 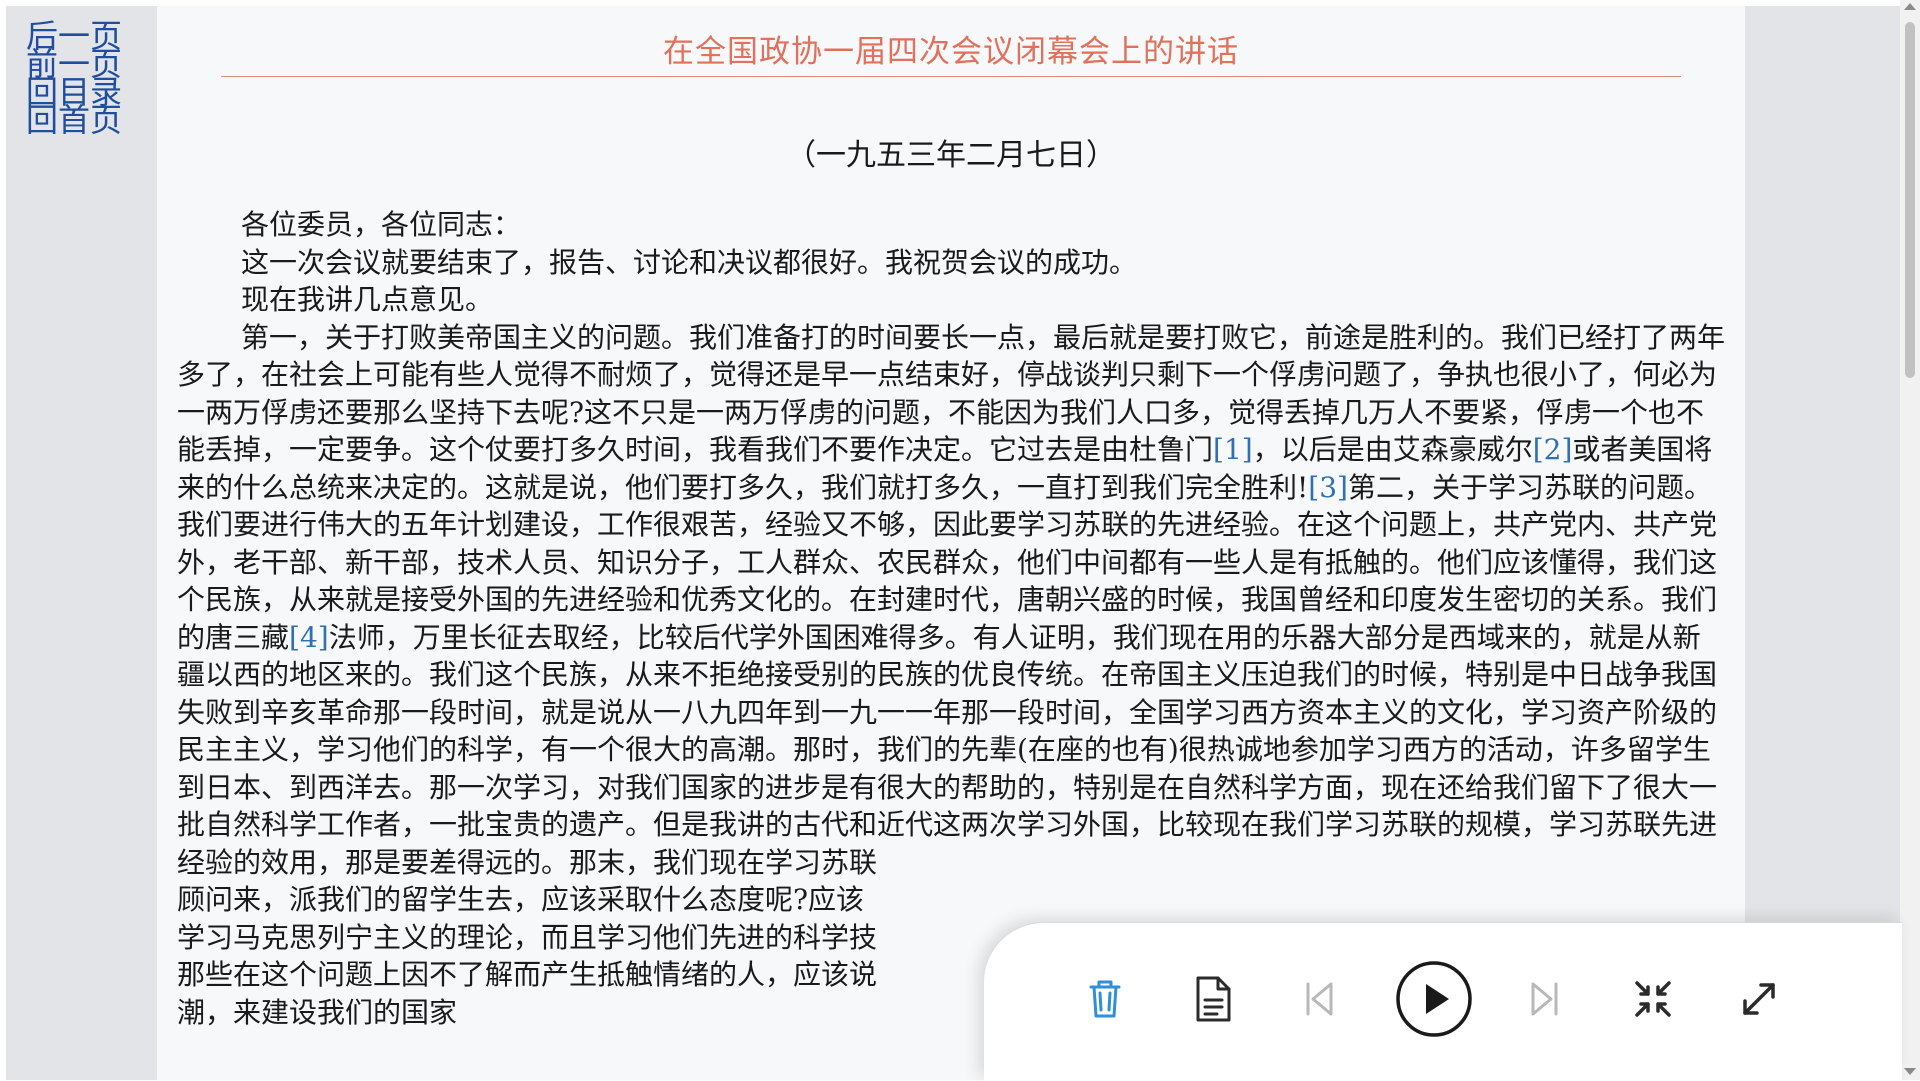 What do you see at coordinates (81, 120) in the screenshot?
I see `home-page-link: 回首页` at bounding box center [81, 120].